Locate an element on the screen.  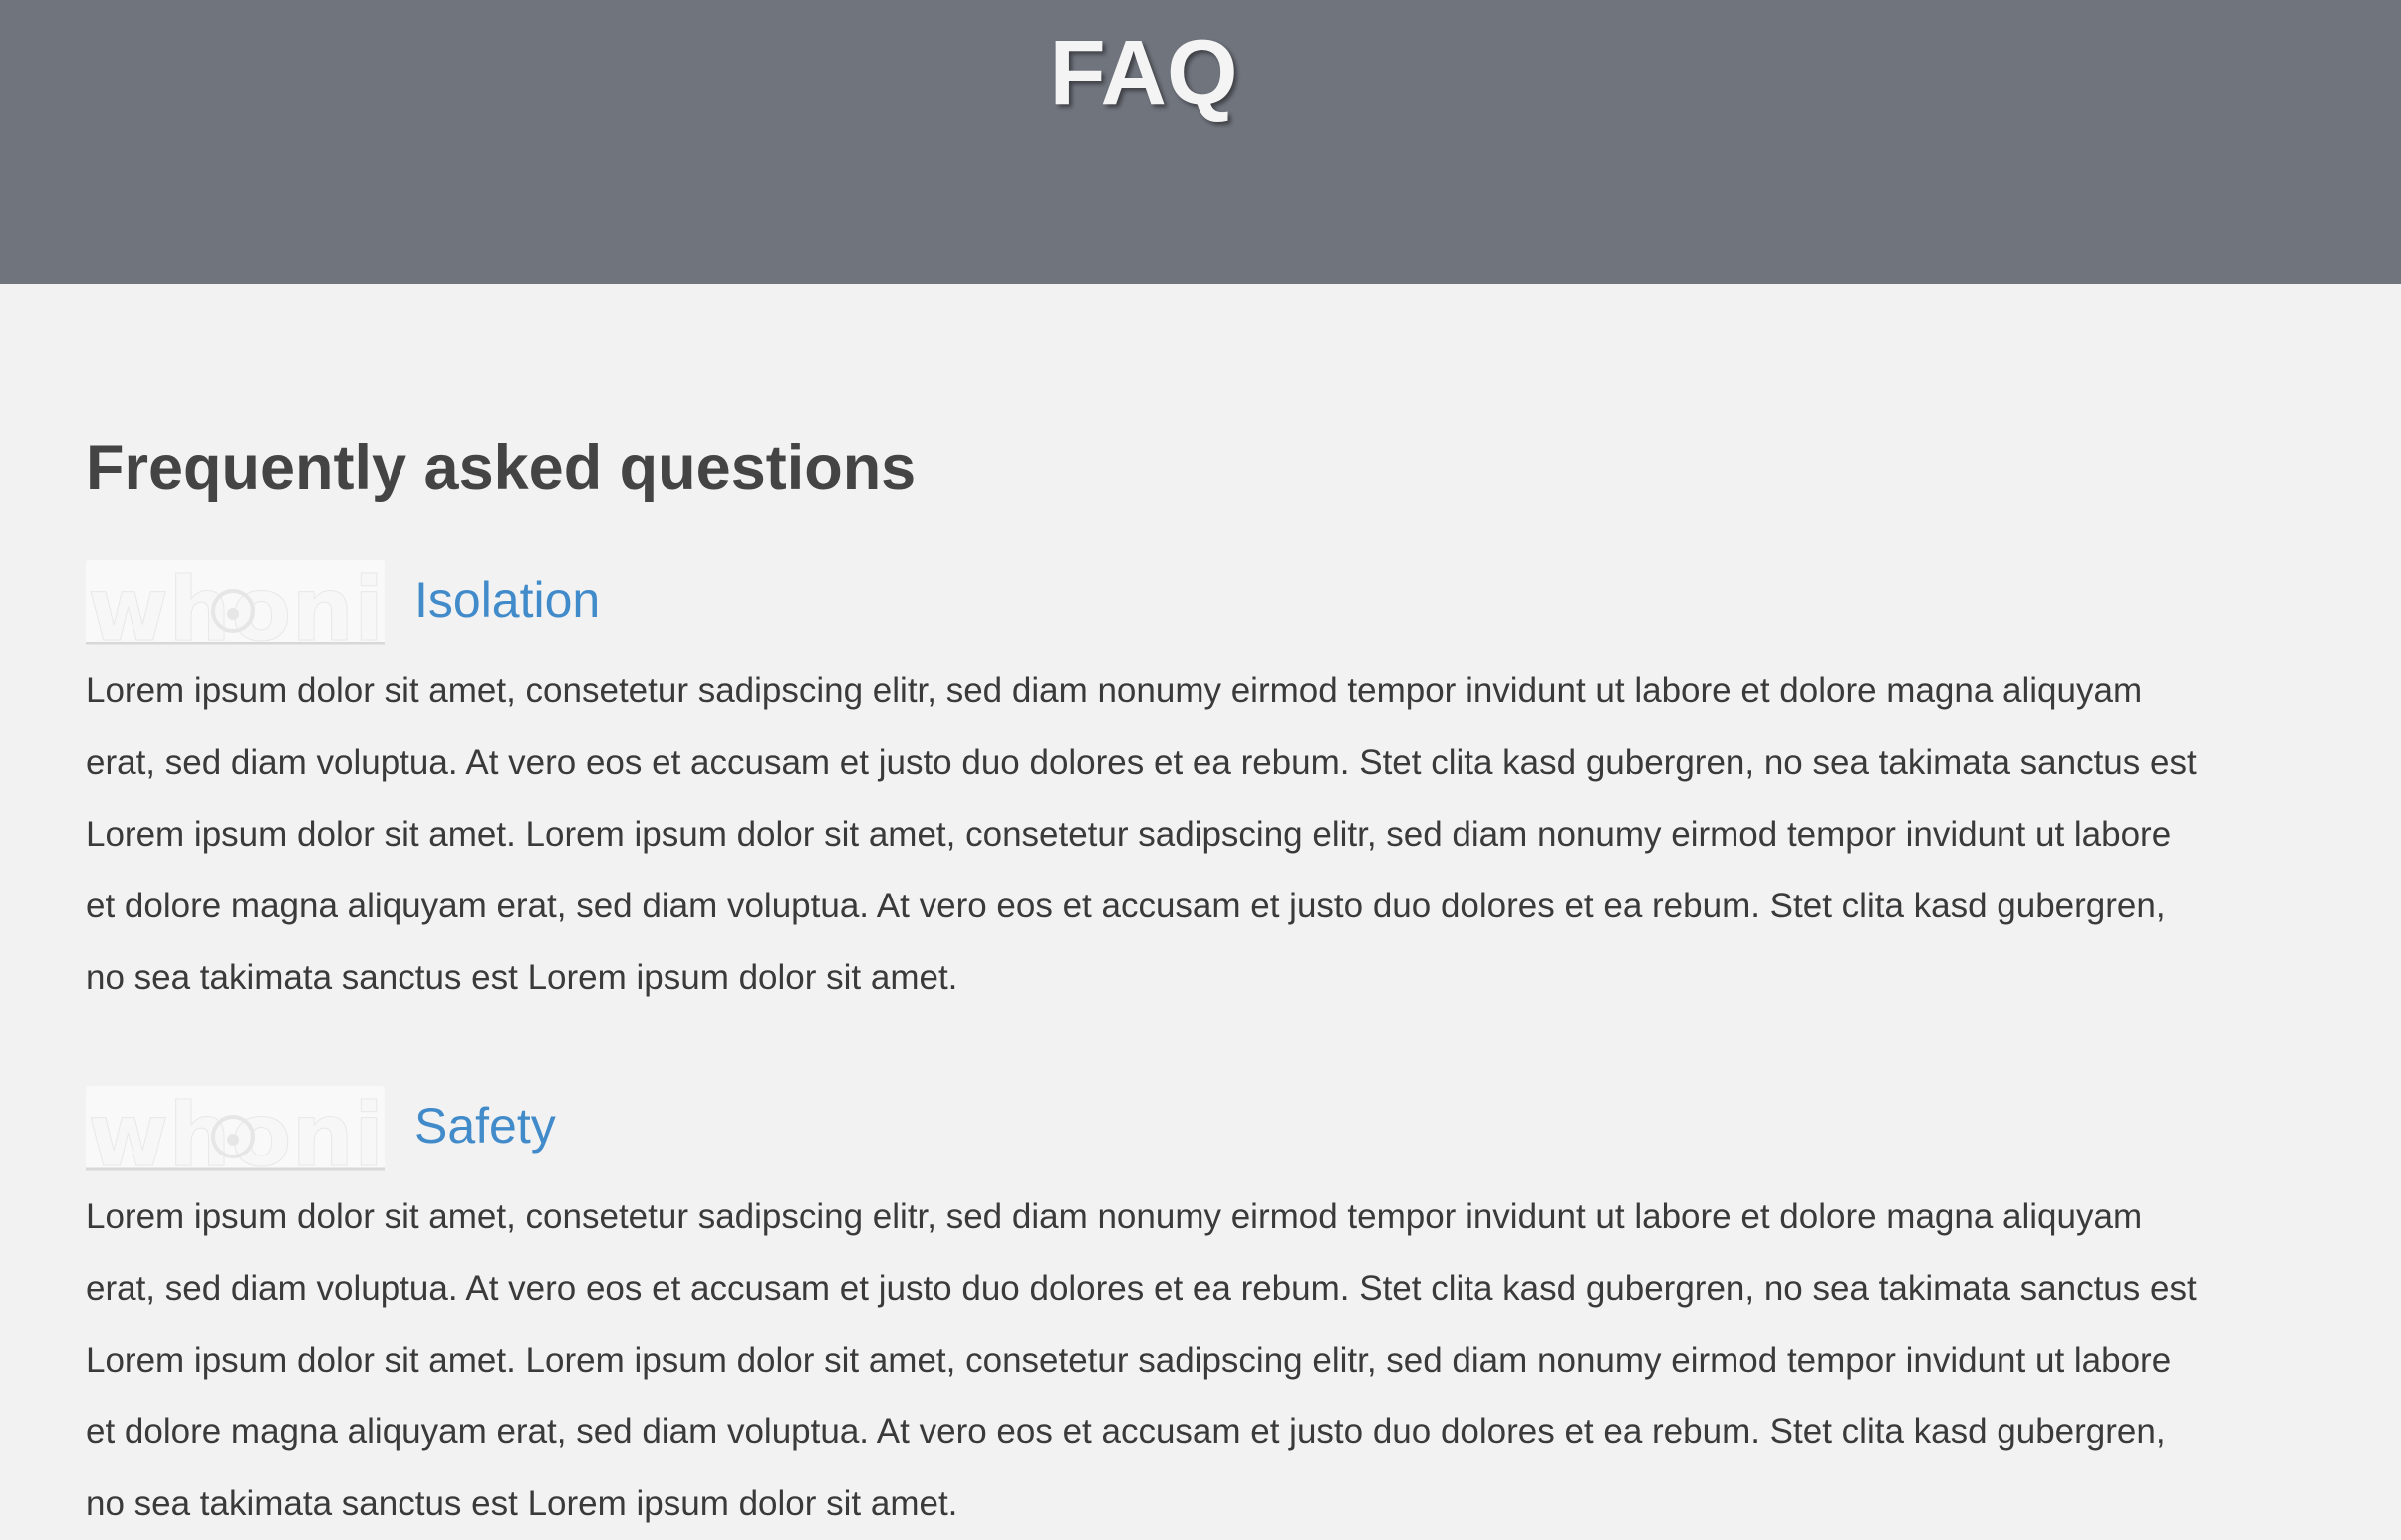
faq-title-link: Isolation is located at coordinates (1152, 596).